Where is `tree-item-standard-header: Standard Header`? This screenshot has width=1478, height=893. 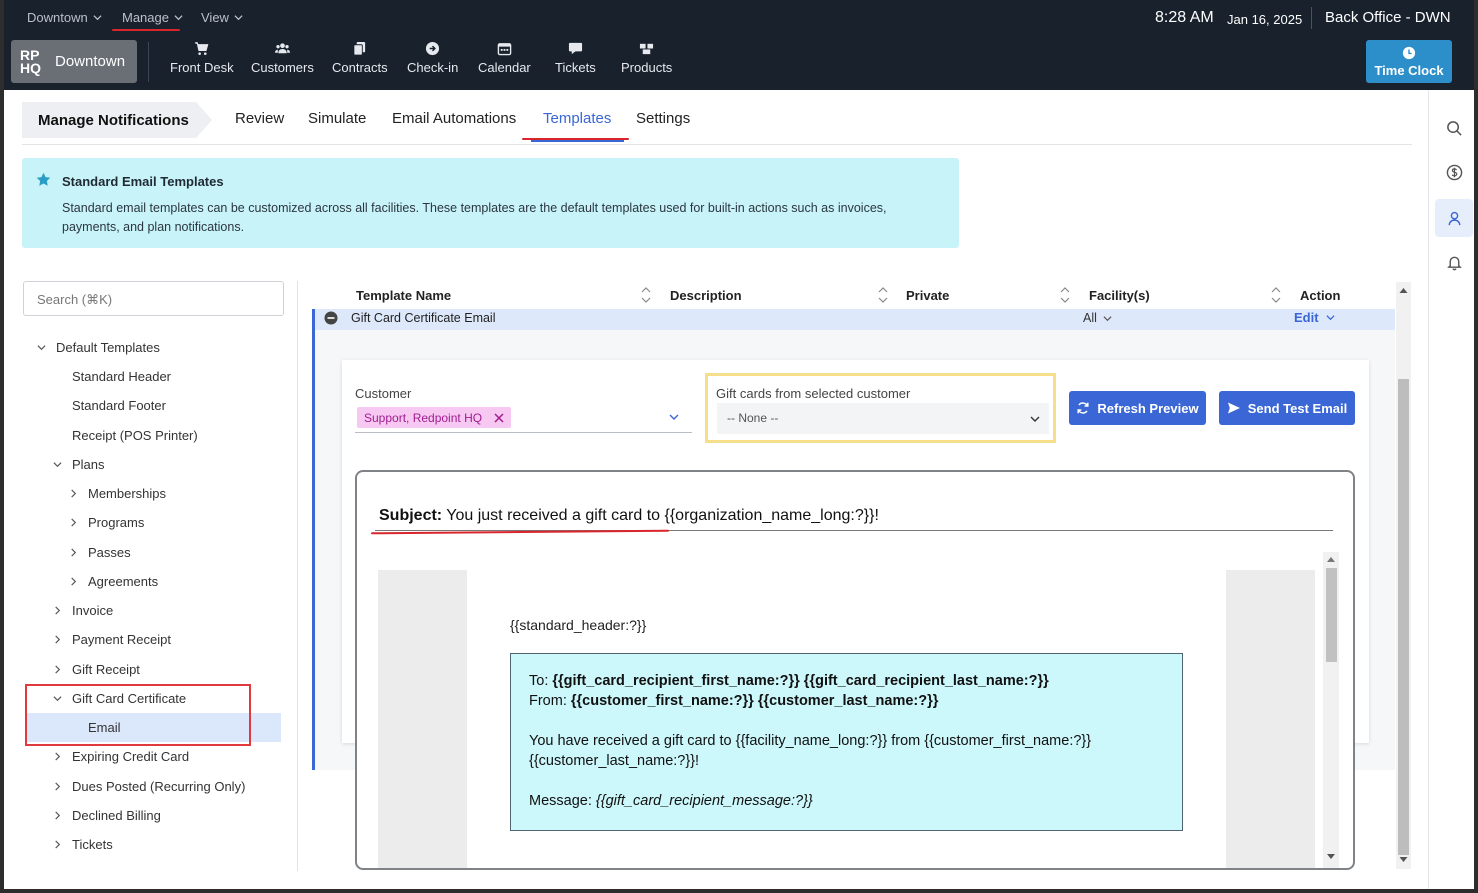
tree-item-standard-header: Standard Header is located at coordinates (121, 376).